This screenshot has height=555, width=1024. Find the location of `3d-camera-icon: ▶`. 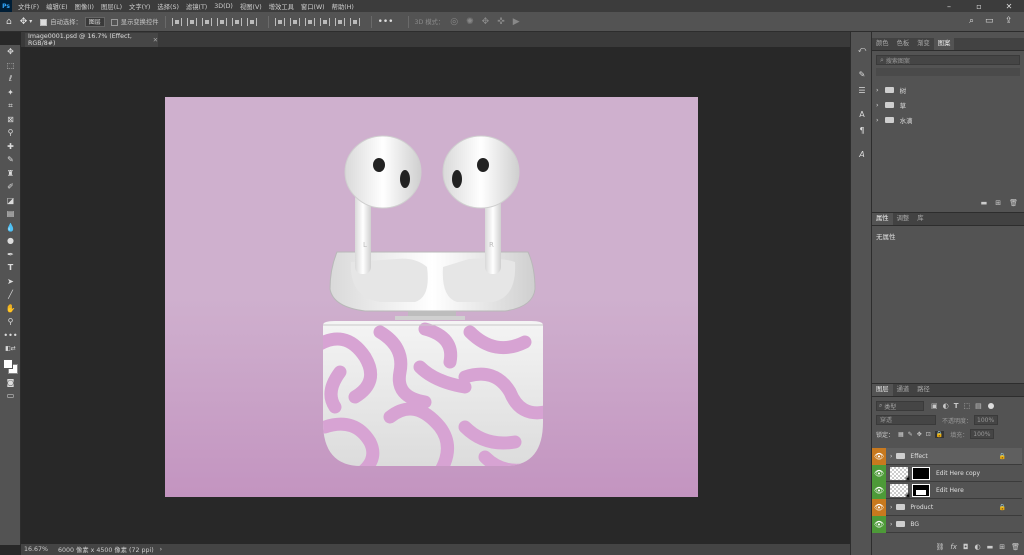

3d-camera-icon: ▶ is located at coordinates (516, 22).